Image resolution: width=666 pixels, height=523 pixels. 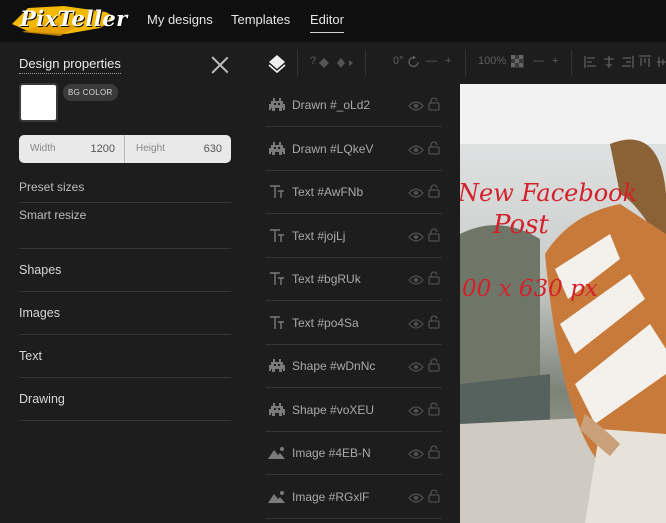 What do you see at coordinates (277, 63) in the screenshot?
I see `layers-icon` at bounding box center [277, 63].